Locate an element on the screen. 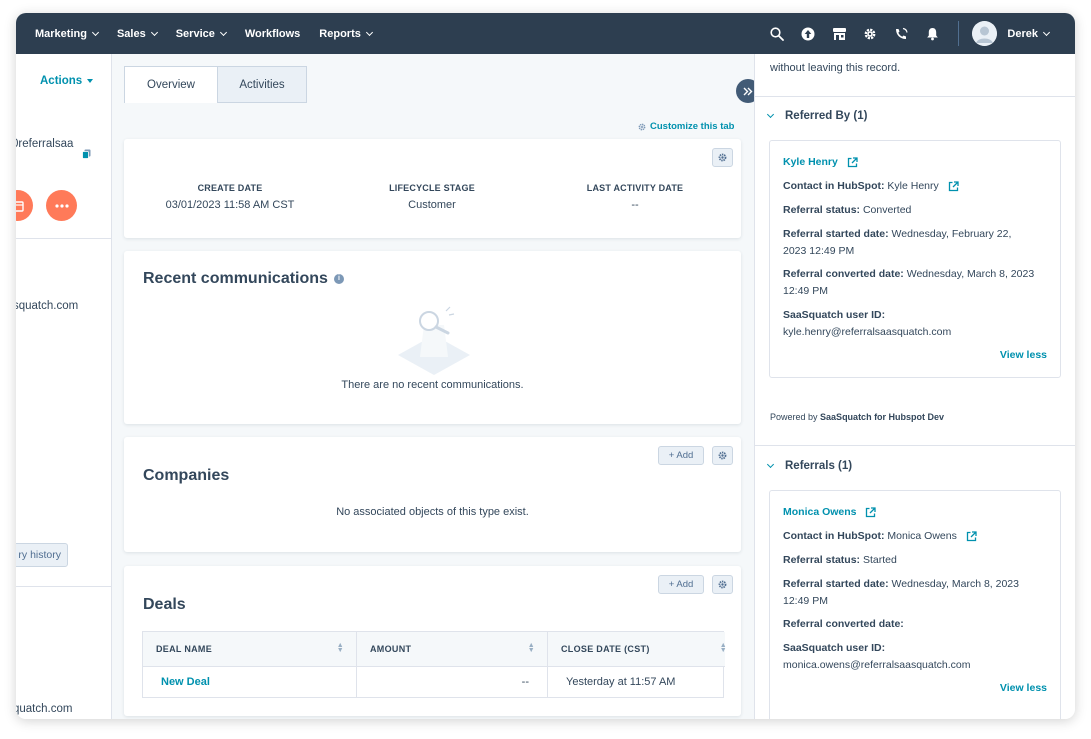 Image resolution: width=1091 pixels, height=739 pixels. nav-workflows: Workflows is located at coordinates (272, 34).